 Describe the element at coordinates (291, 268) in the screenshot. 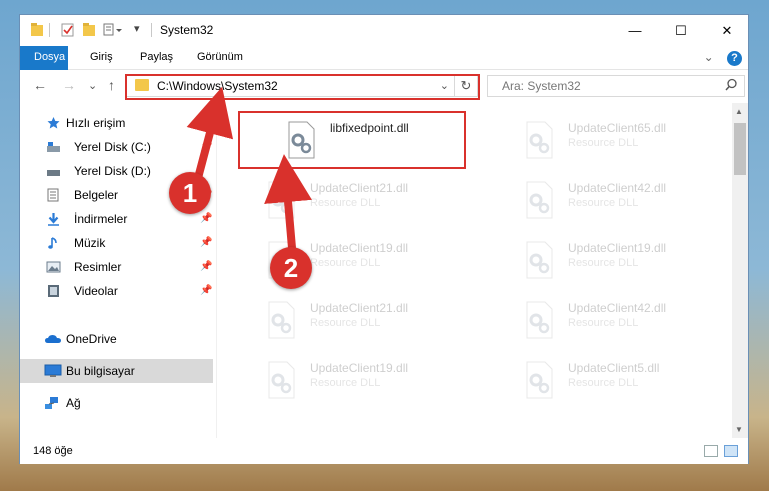

I see `callout-2: 2` at that location.